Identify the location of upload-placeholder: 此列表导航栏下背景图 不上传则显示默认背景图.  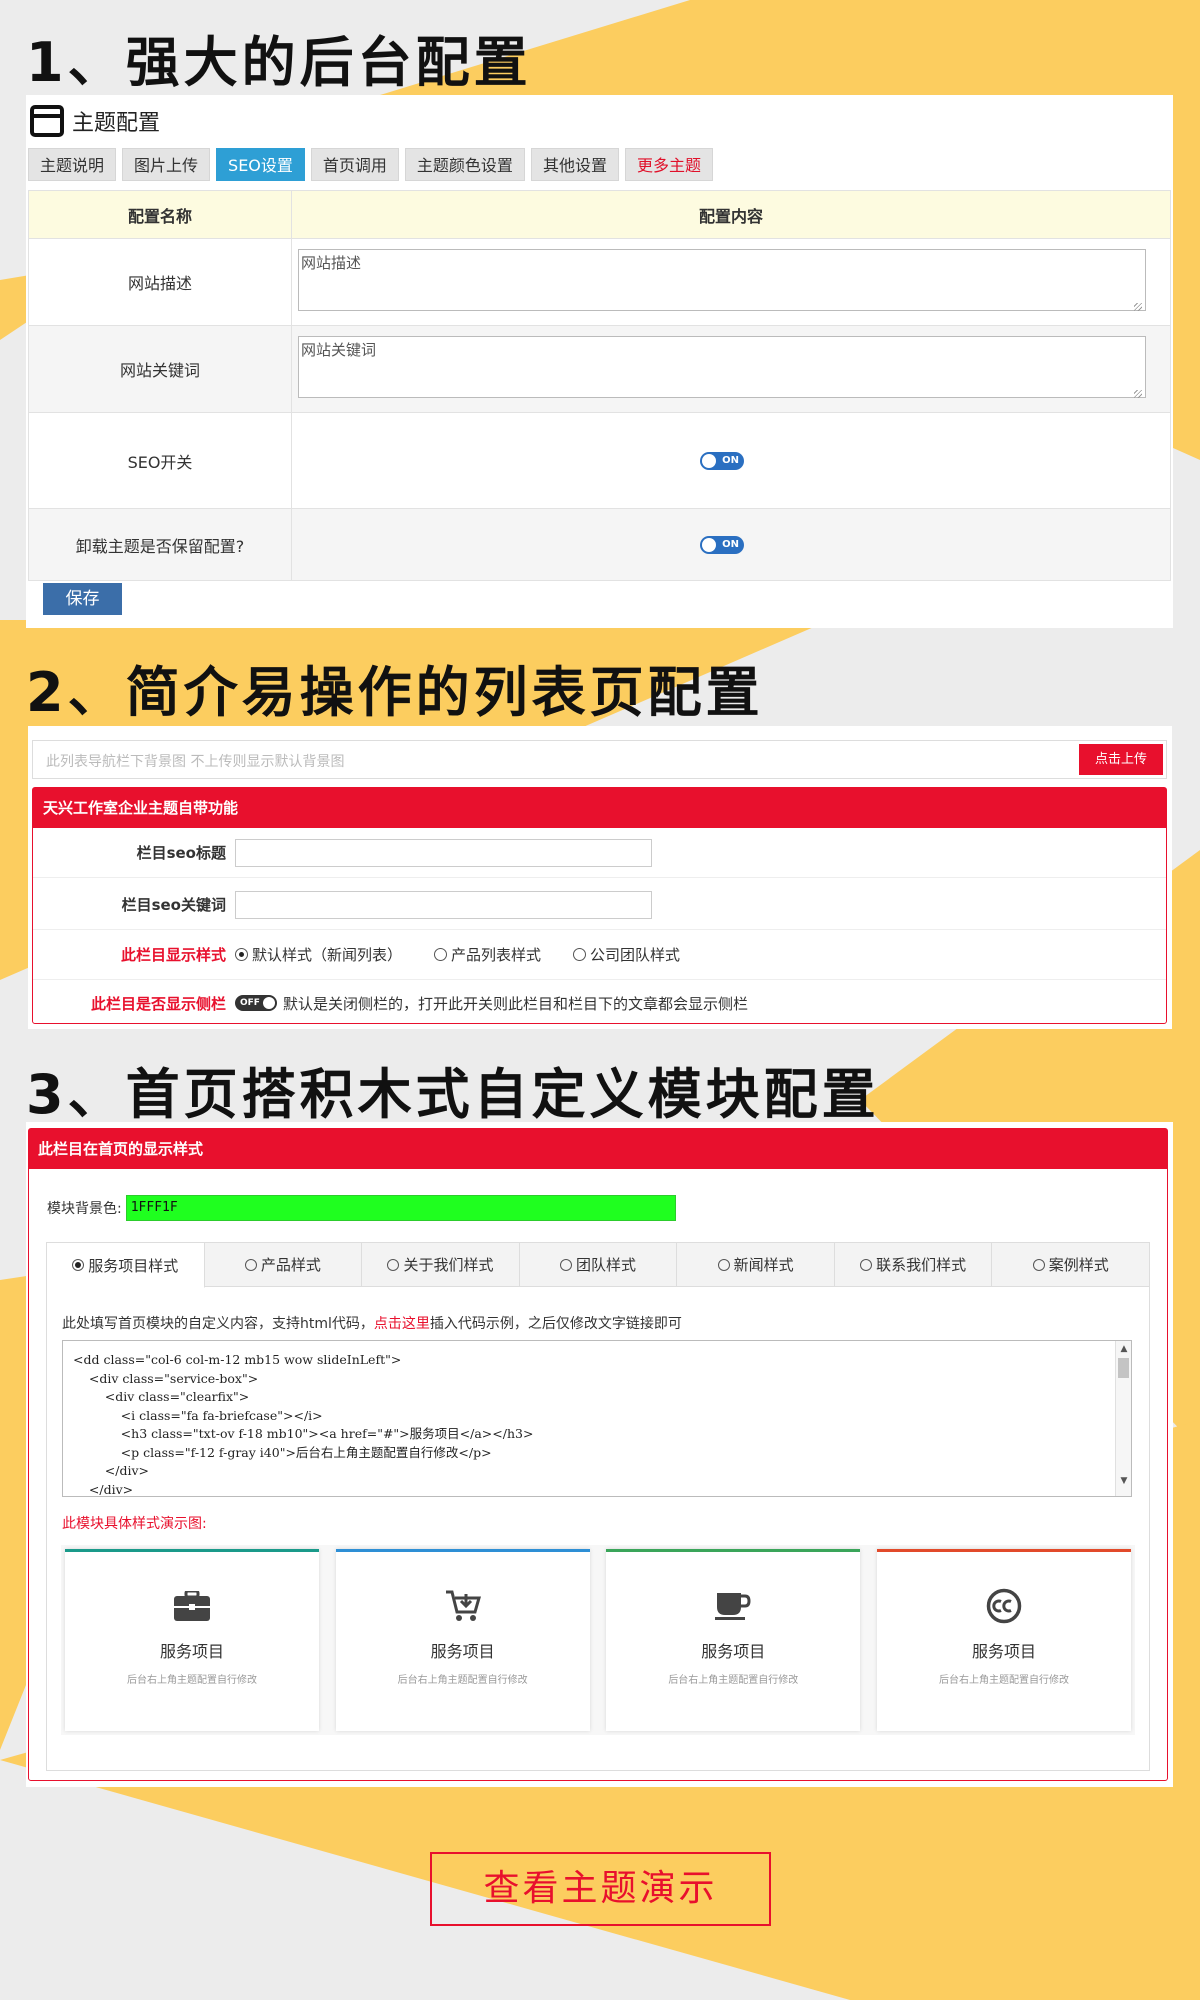
(195, 761).